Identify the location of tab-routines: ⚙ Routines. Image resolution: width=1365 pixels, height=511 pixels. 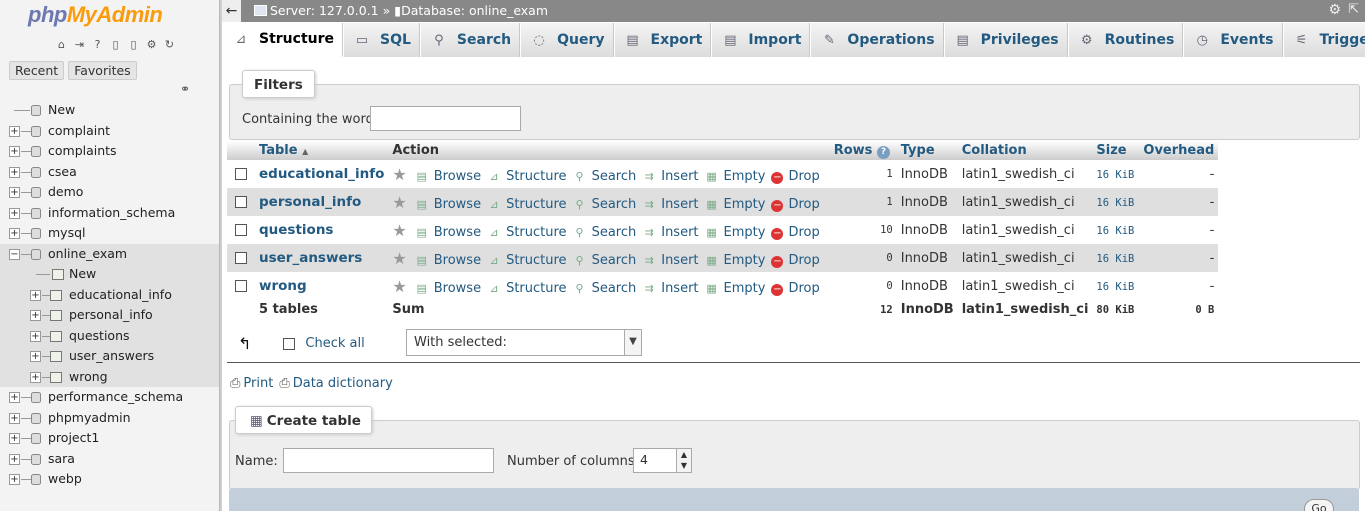
(1125, 40).